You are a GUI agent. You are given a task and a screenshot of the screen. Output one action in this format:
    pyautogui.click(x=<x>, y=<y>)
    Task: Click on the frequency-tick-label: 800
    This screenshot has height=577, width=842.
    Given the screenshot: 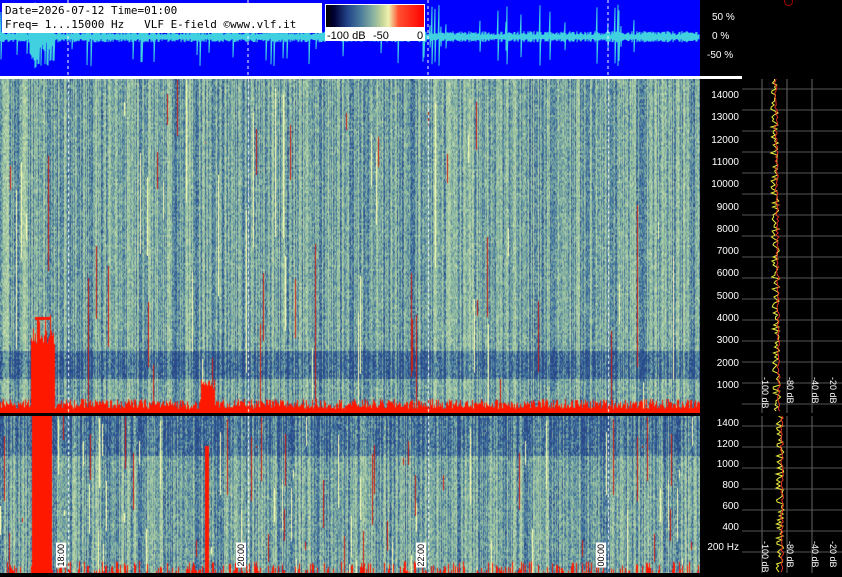 What is the action you would take?
    pyautogui.click(x=730, y=486)
    